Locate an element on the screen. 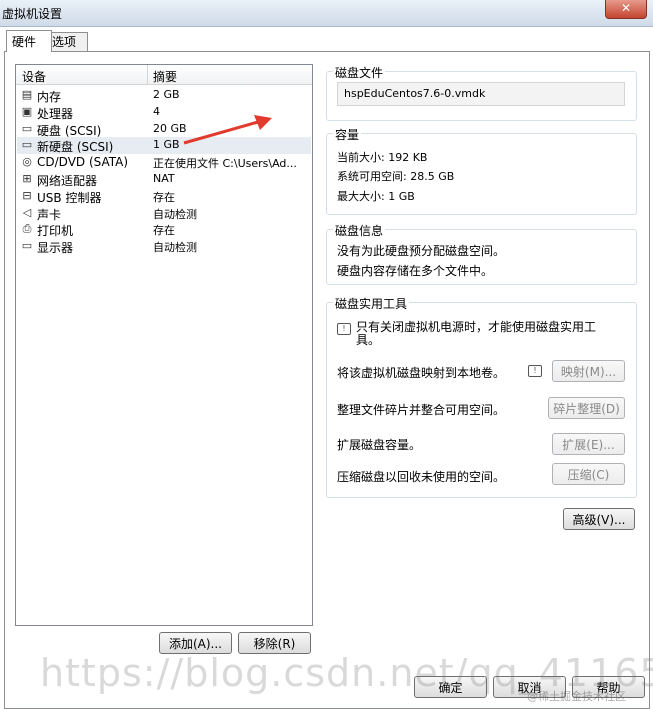 This screenshot has width=653, height=709. close-button: ✕ is located at coordinates (626, 9).